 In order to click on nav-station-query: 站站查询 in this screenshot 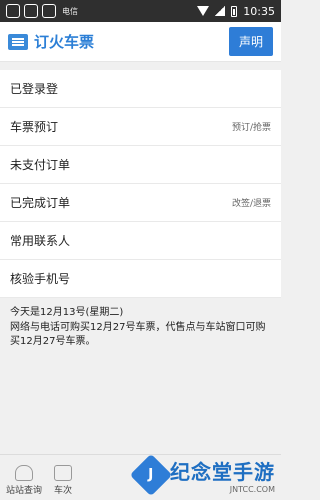, I will do `click(24, 480)`.